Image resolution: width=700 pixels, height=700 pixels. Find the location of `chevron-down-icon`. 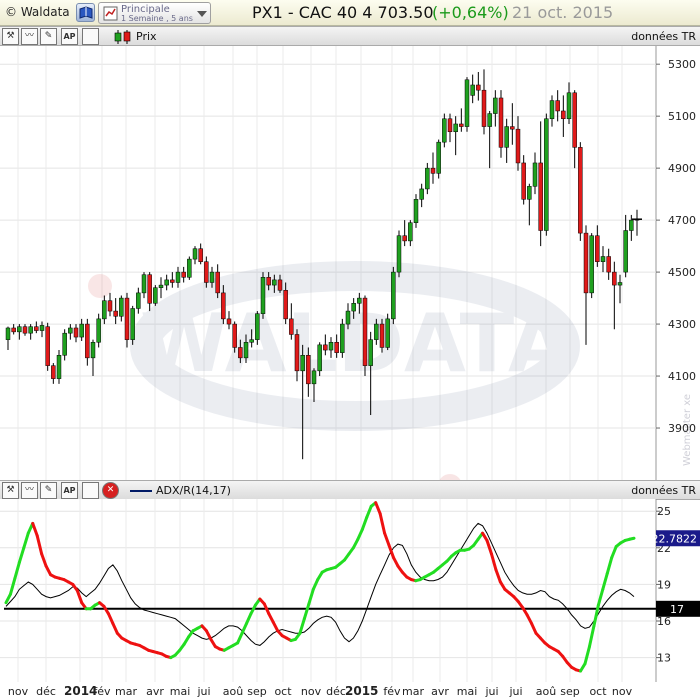

chevron-down-icon is located at coordinates (202, 14).